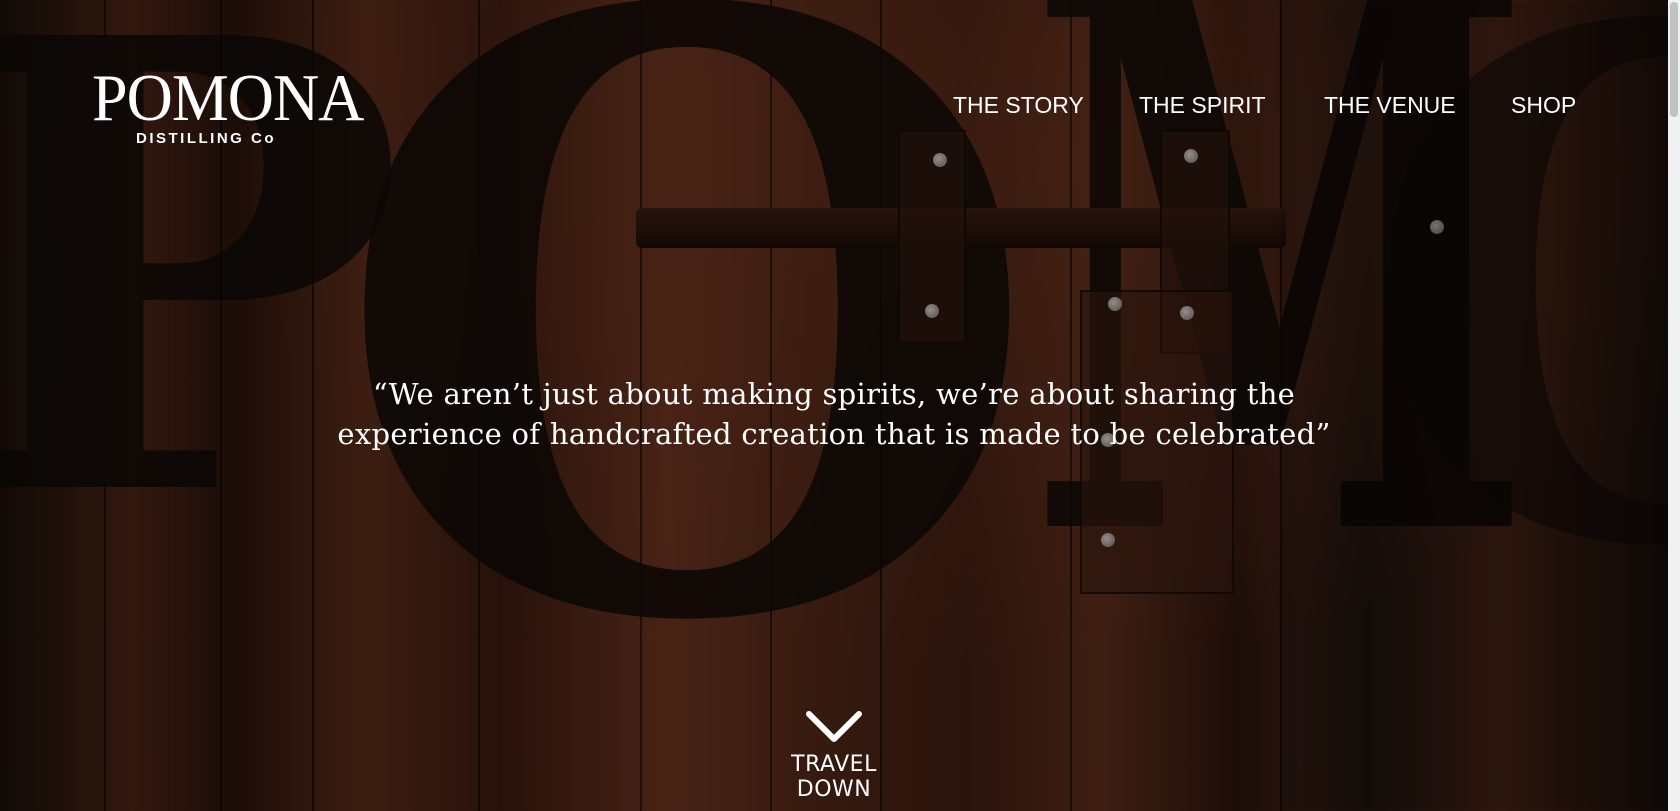 This screenshot has height=811, width=1680. I want to click on scrollbar-thumb, so click(1674, 59).